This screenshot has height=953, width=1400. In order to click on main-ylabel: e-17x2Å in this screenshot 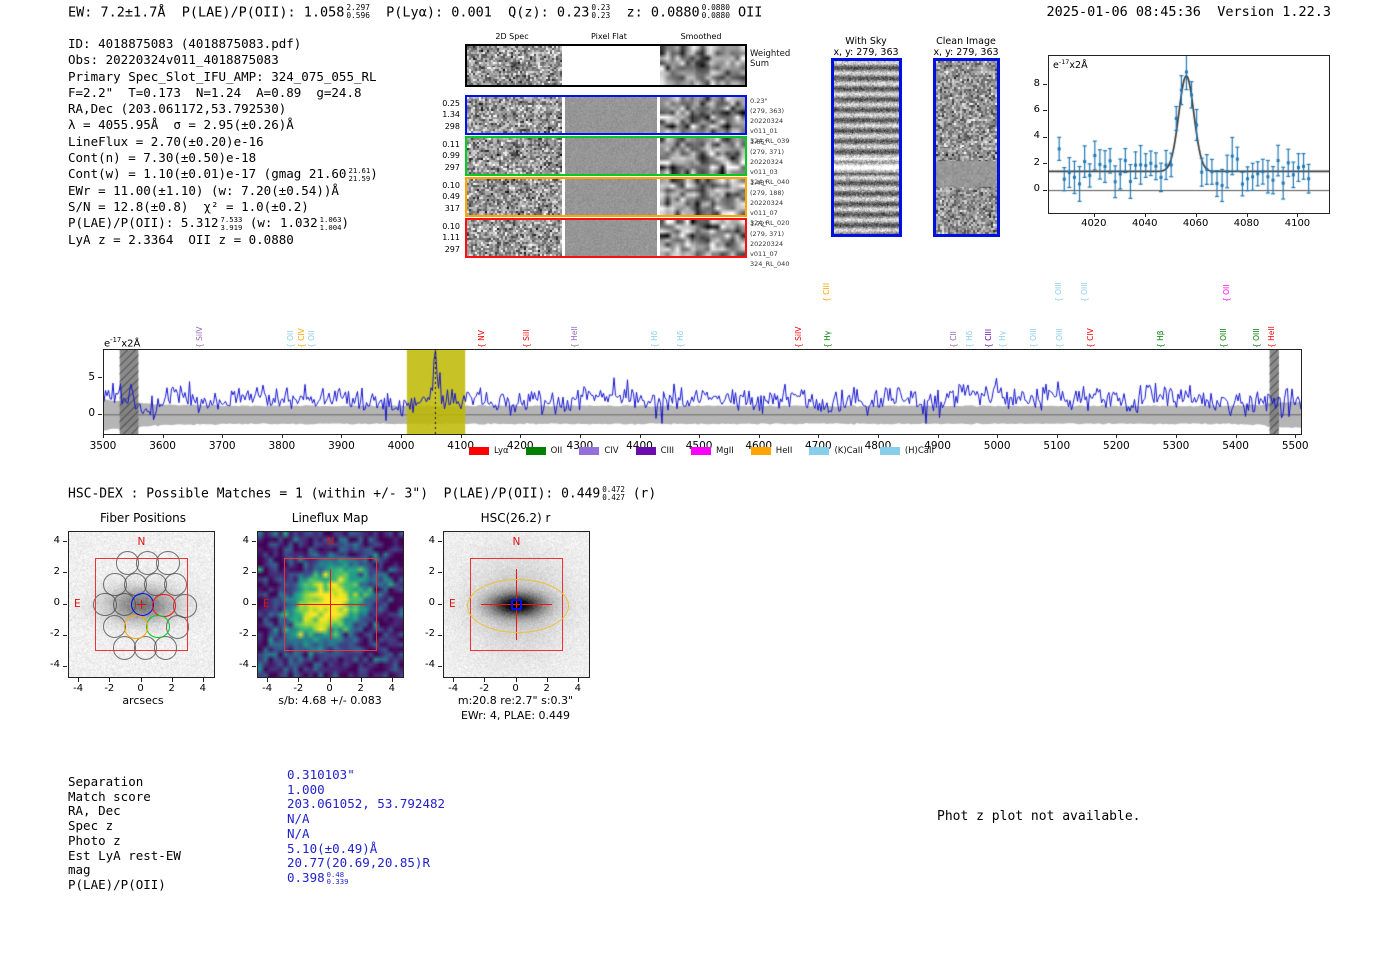, I will do `click(122, 343)`.